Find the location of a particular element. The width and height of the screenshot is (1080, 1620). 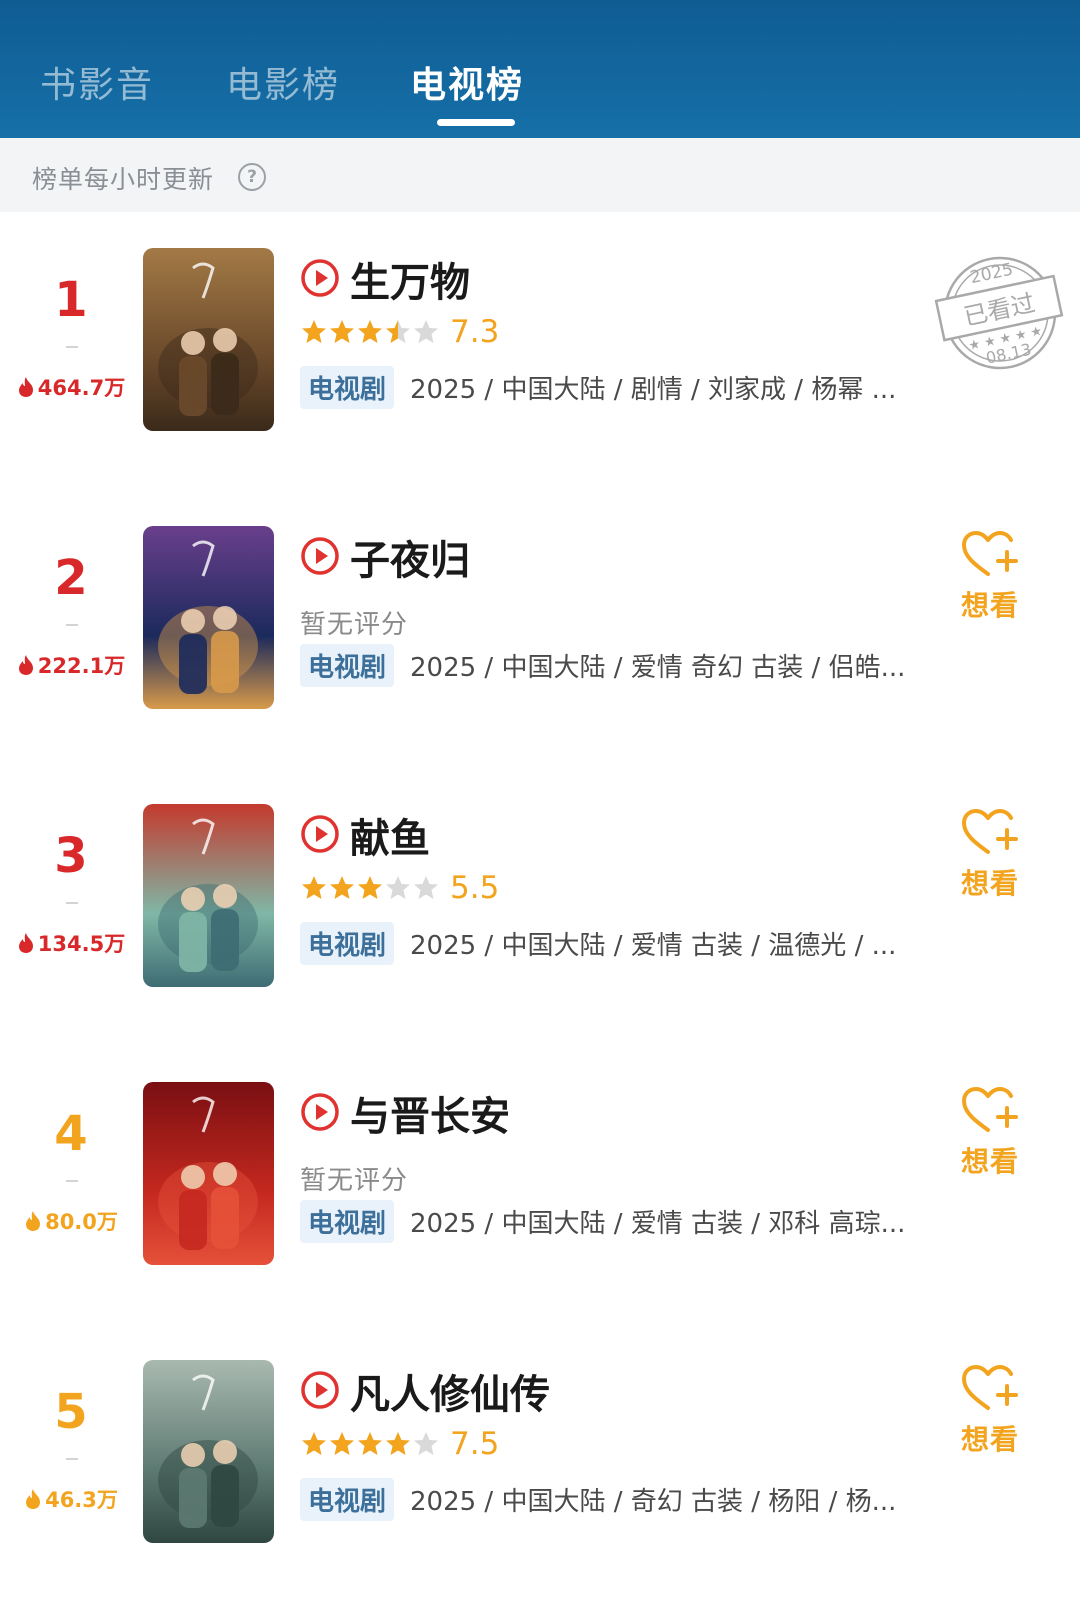

heat-value: 134.5万 is located at coordinates (71, 943).